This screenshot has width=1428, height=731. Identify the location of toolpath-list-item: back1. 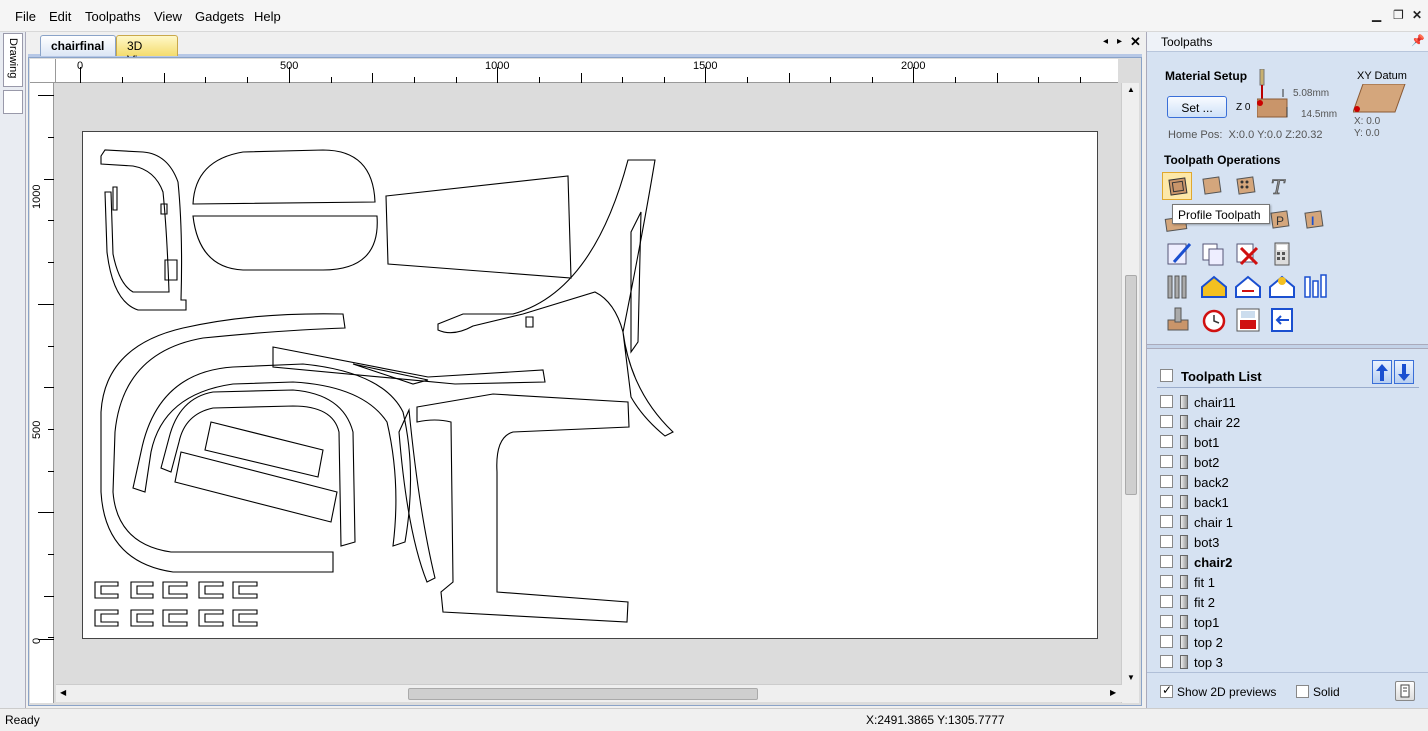
(1294, 502).